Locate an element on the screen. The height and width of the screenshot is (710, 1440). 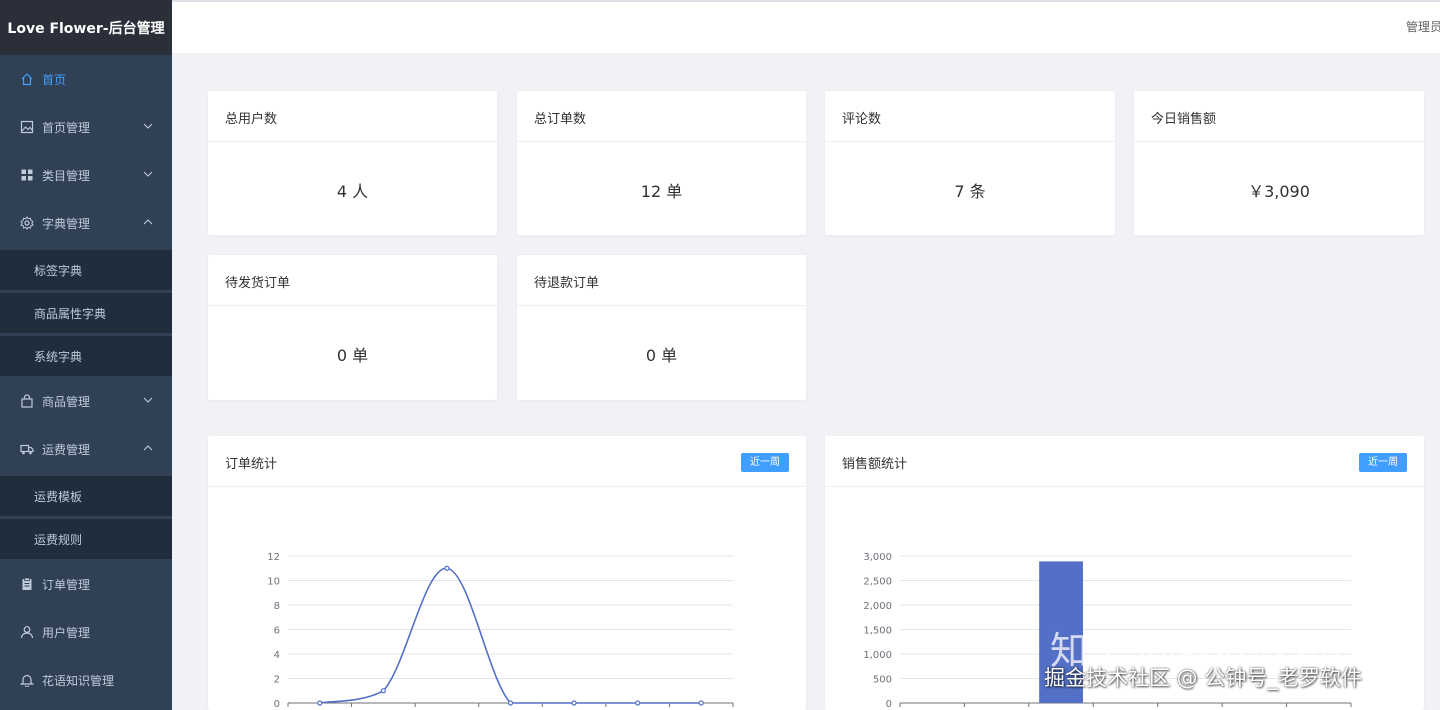
sidebar-item-category-management: 类目管理 is located at coordinates (86, 175).